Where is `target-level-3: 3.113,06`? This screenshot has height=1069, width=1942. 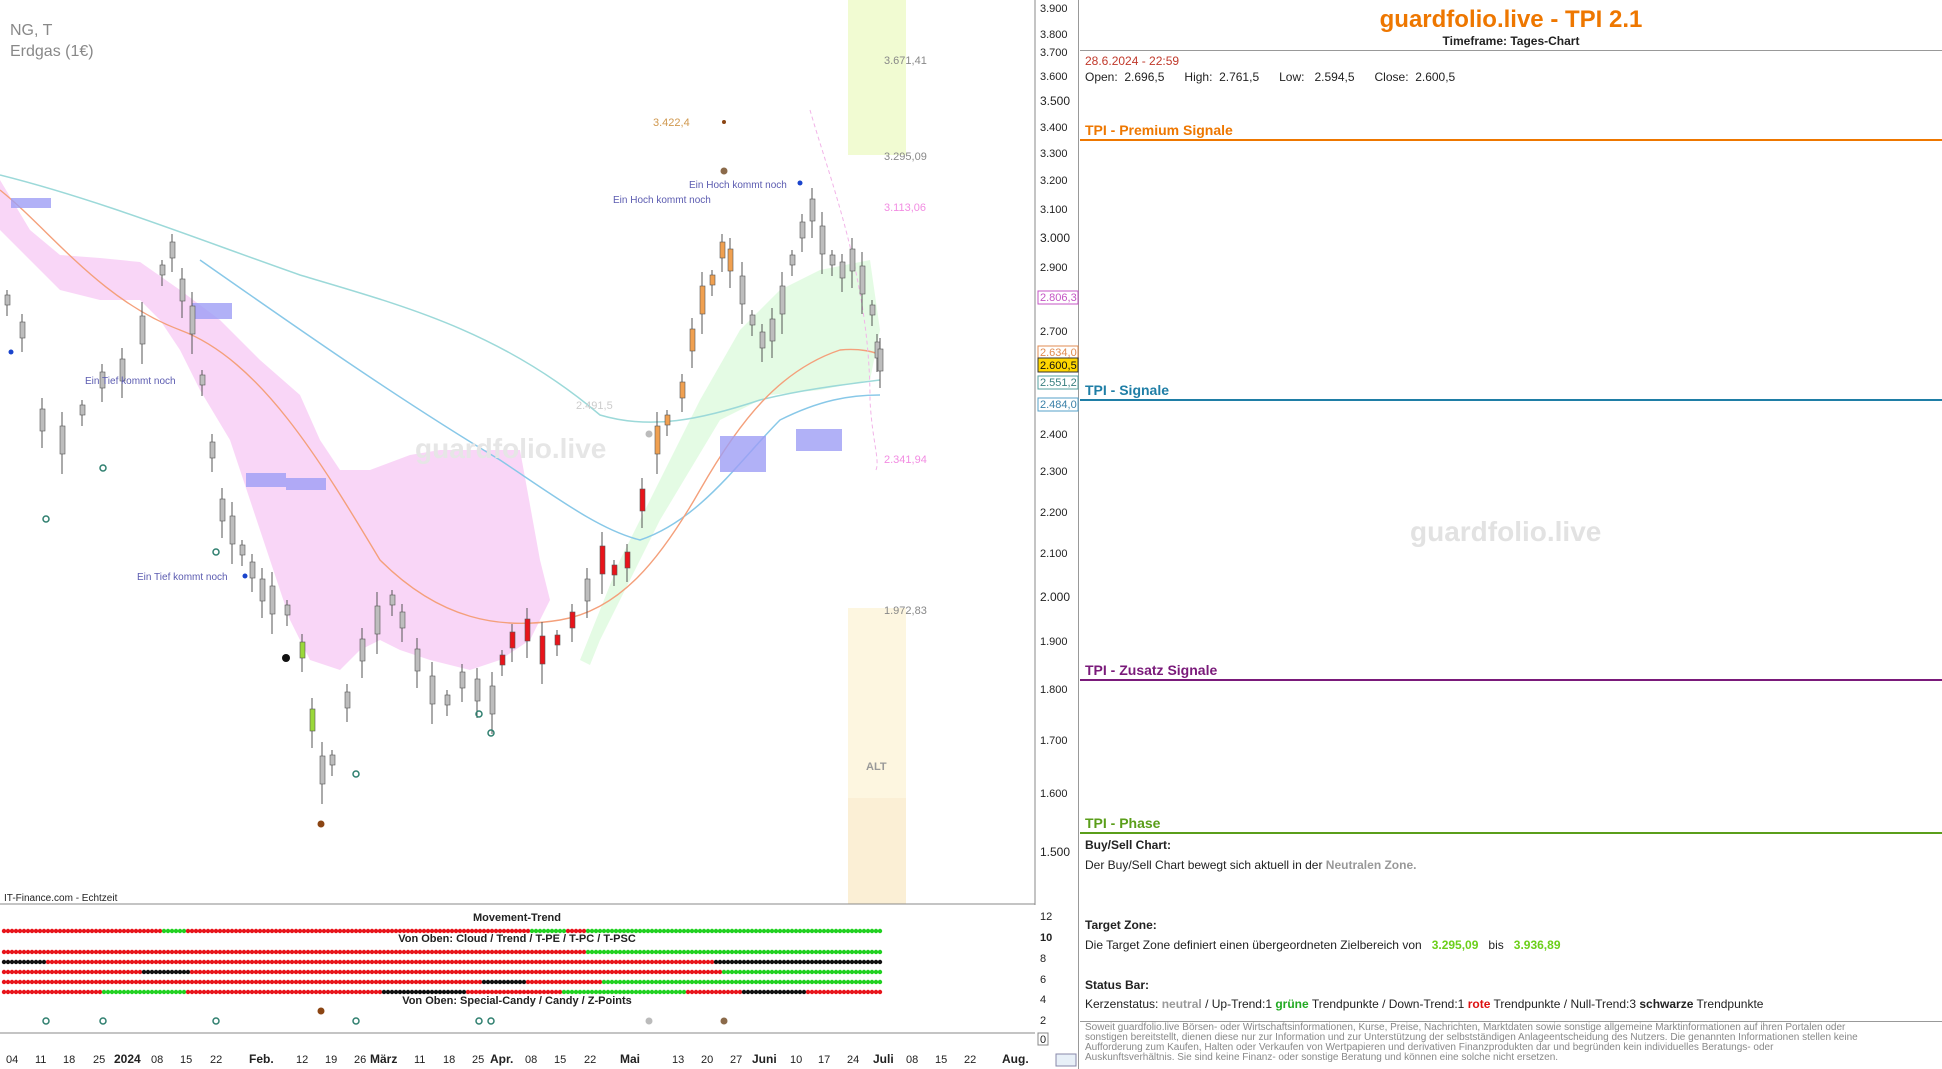
target-level-3: 3.113,06 is located at coordinates (905, 208).